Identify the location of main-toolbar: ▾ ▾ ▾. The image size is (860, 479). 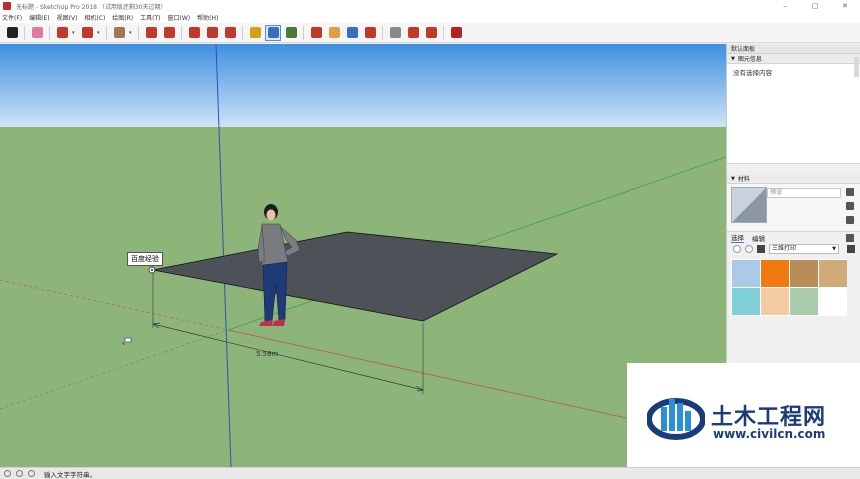
(430, 33).